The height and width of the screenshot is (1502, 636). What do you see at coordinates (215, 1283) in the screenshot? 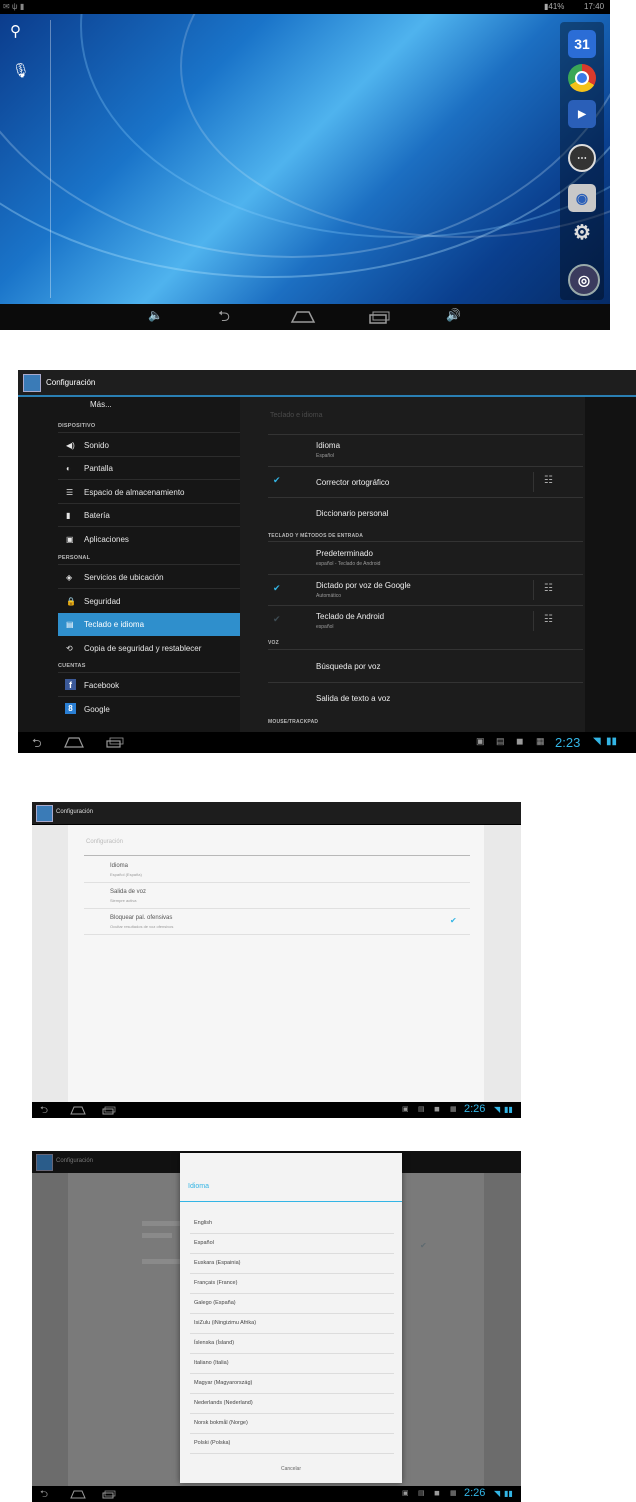
I see `language-option: Français (France)` at bounding box center [215, 1283].